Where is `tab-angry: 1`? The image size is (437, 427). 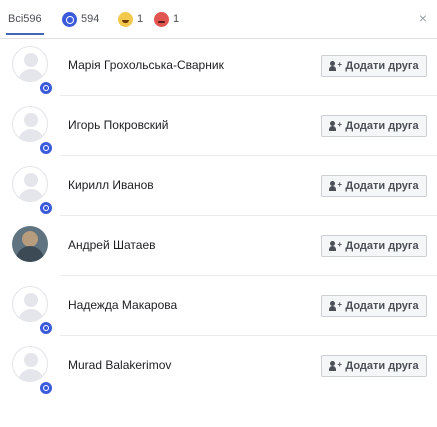 tab-angry: 1 is located at coordinates (166, 19).